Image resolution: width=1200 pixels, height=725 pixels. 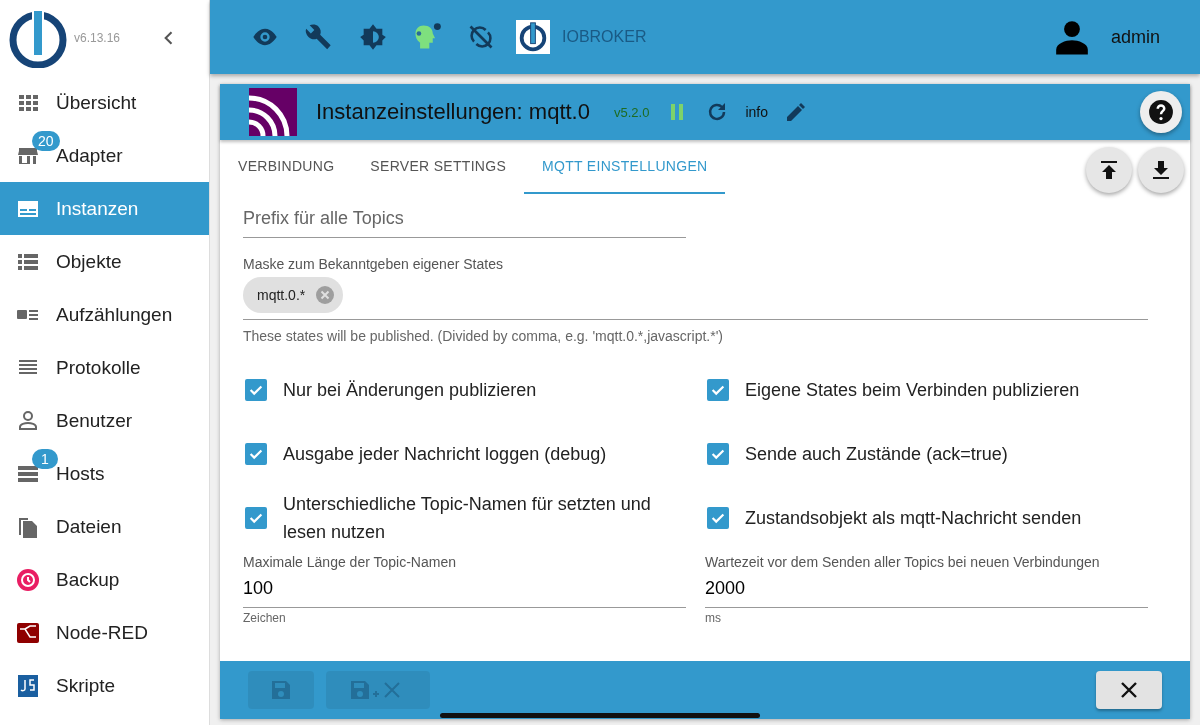 I want to click on user-icon, so click(x=28, y=420).